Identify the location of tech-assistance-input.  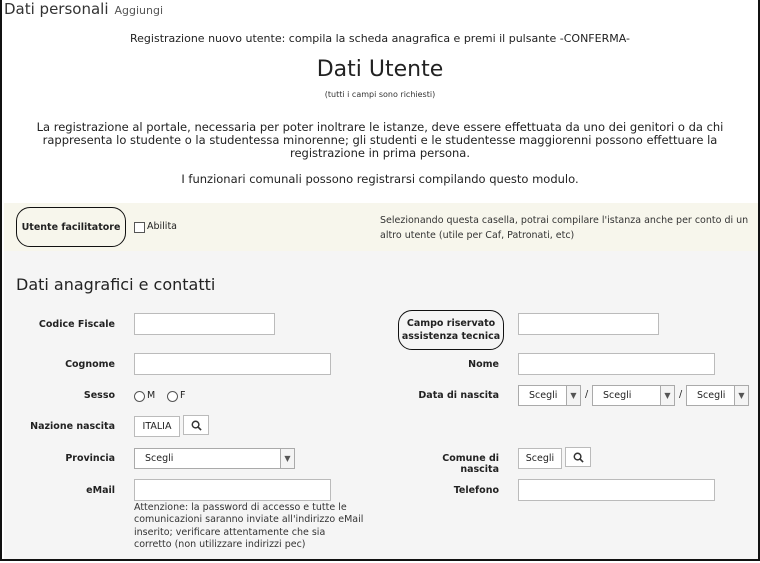
(588, 324).